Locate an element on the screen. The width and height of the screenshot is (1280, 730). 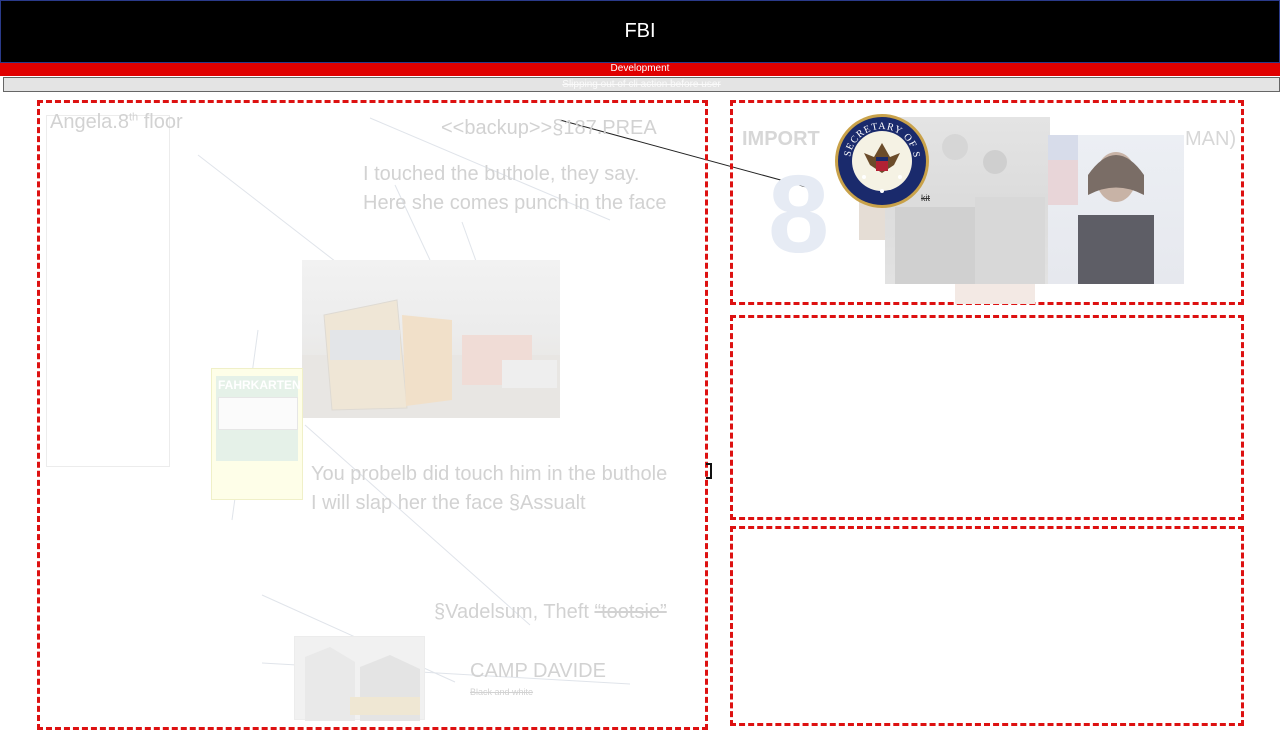
x-mark: x is located at coordinates (799, 196).